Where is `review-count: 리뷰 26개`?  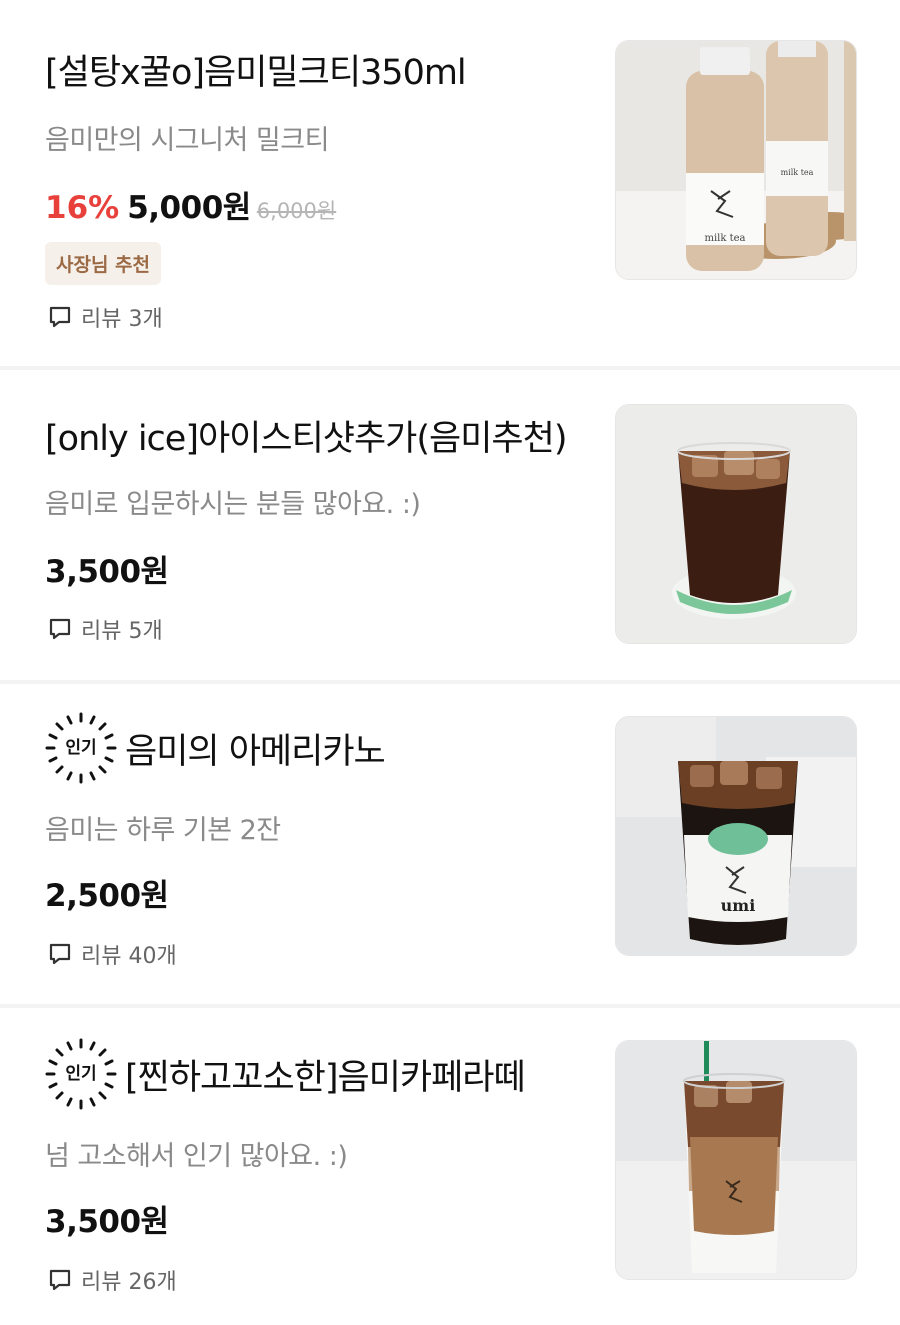 review-count: 리뷰 26개 is located at coordinates (112, 1280).